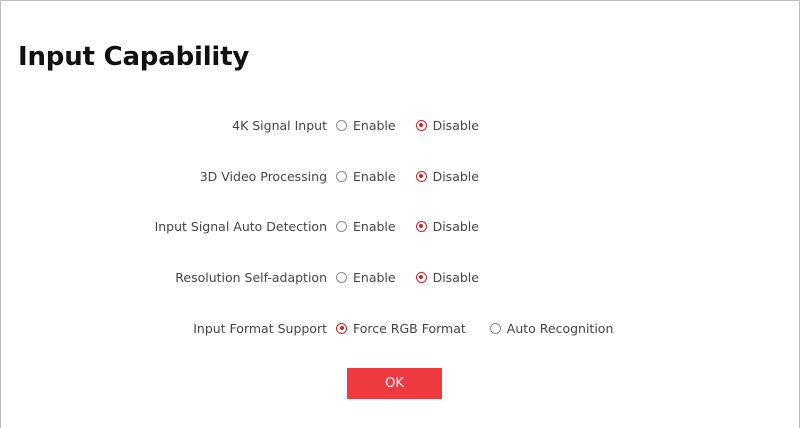  I want to click on option-label: Force RGB Format, so click(409, 328).